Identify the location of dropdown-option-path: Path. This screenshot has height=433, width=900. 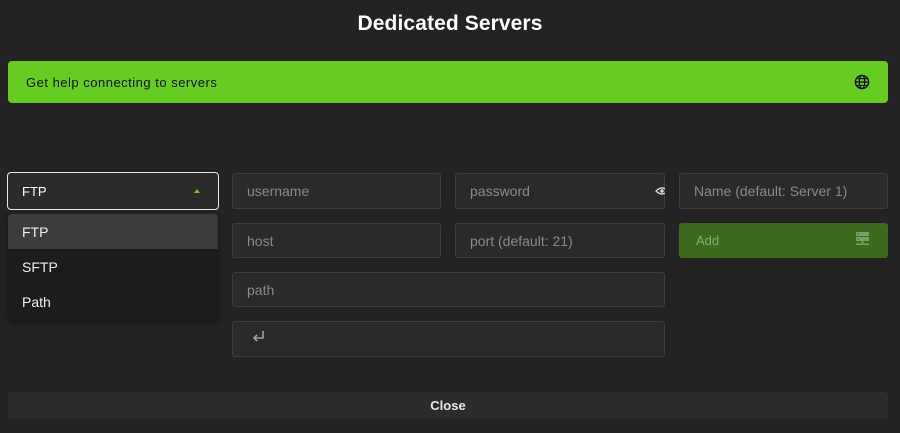
(113, 301).